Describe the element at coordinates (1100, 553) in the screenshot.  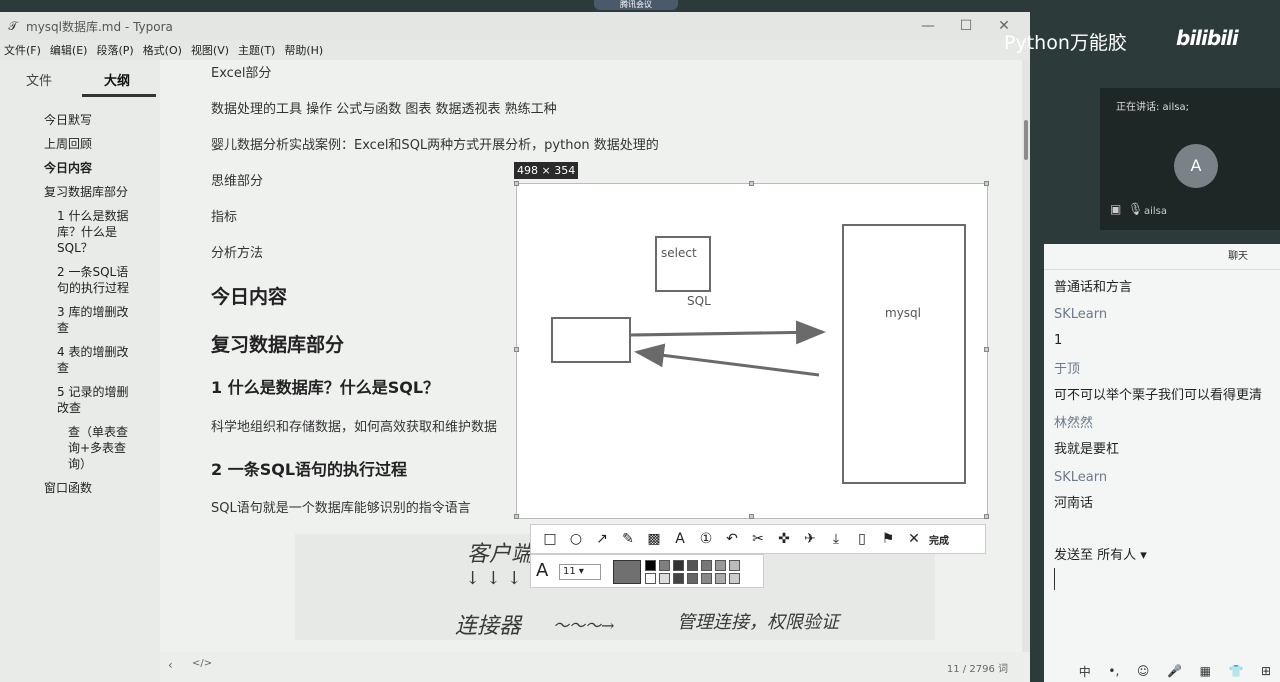
I see `send-to-selector: 发送至 所有人 ▾` at that location.